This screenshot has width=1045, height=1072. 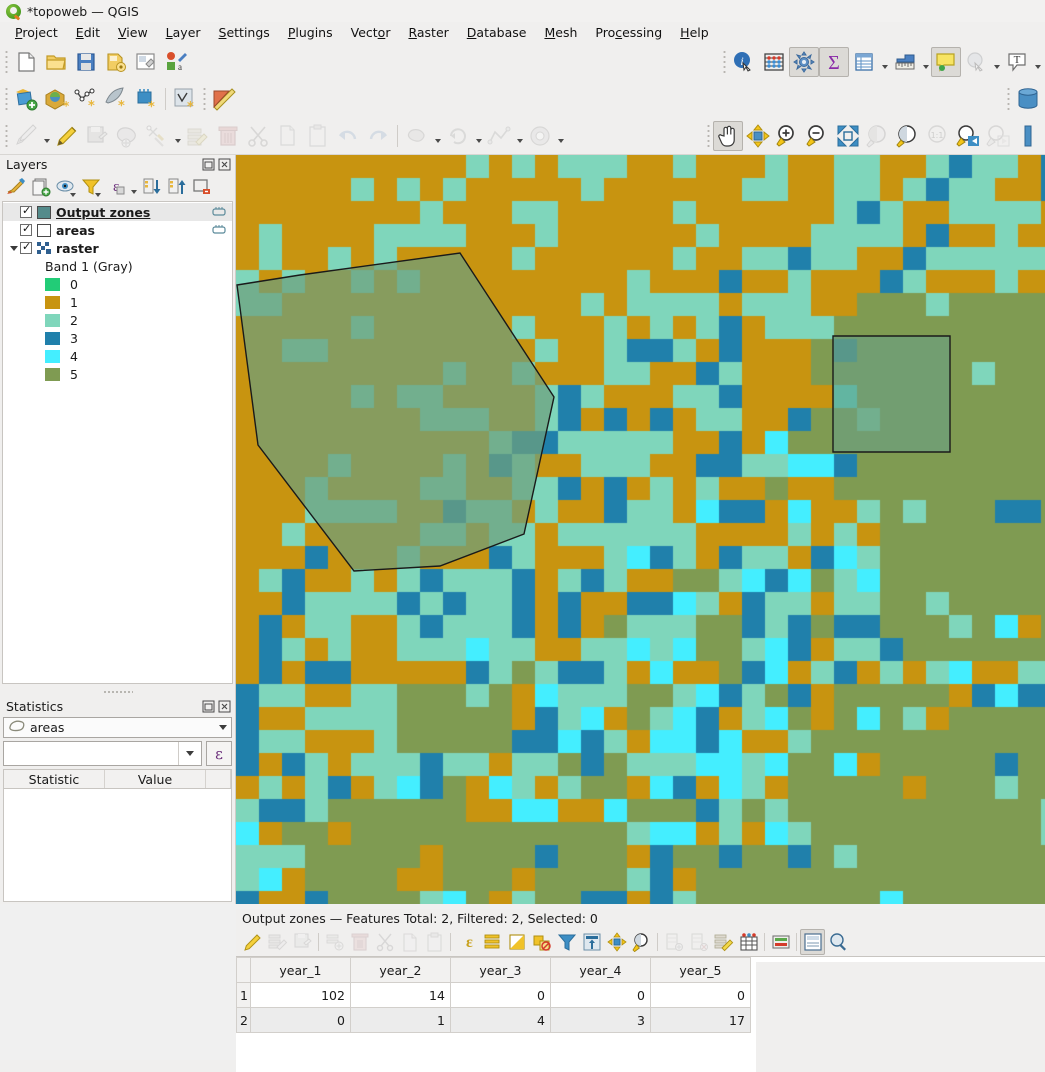 What do you see at coordinates (500, 970) in the screenshot?
I see `attribute-column-header: year_3` at bounding box center [500, 970].